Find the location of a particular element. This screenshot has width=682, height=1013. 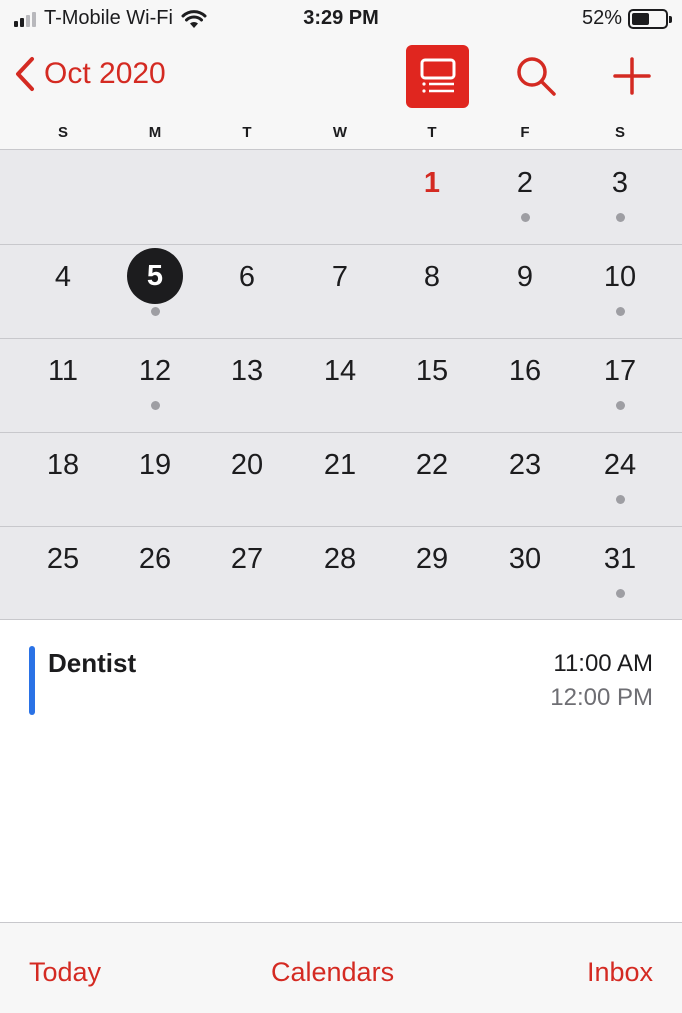

day-cell: 3 is located at coordinates (620, 197).